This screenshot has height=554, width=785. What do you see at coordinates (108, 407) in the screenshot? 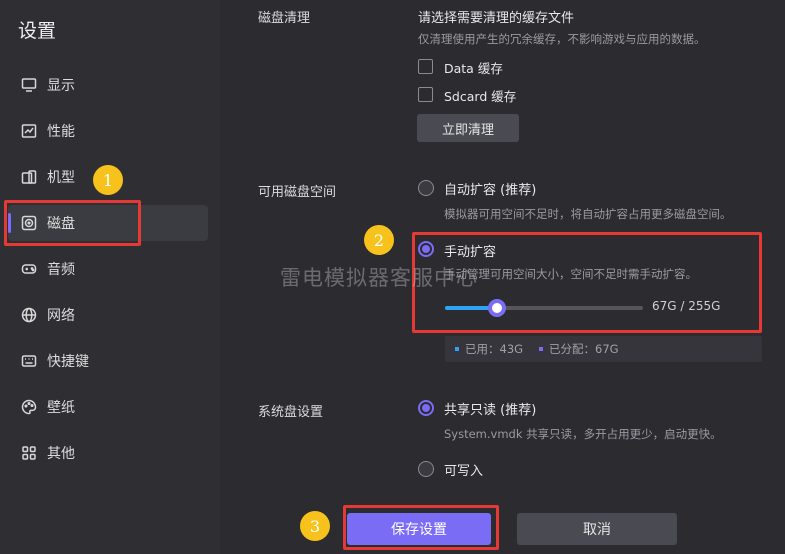
I see `sidebar-item-wallpaper: 壁纸` at bounding box center [108, 407].